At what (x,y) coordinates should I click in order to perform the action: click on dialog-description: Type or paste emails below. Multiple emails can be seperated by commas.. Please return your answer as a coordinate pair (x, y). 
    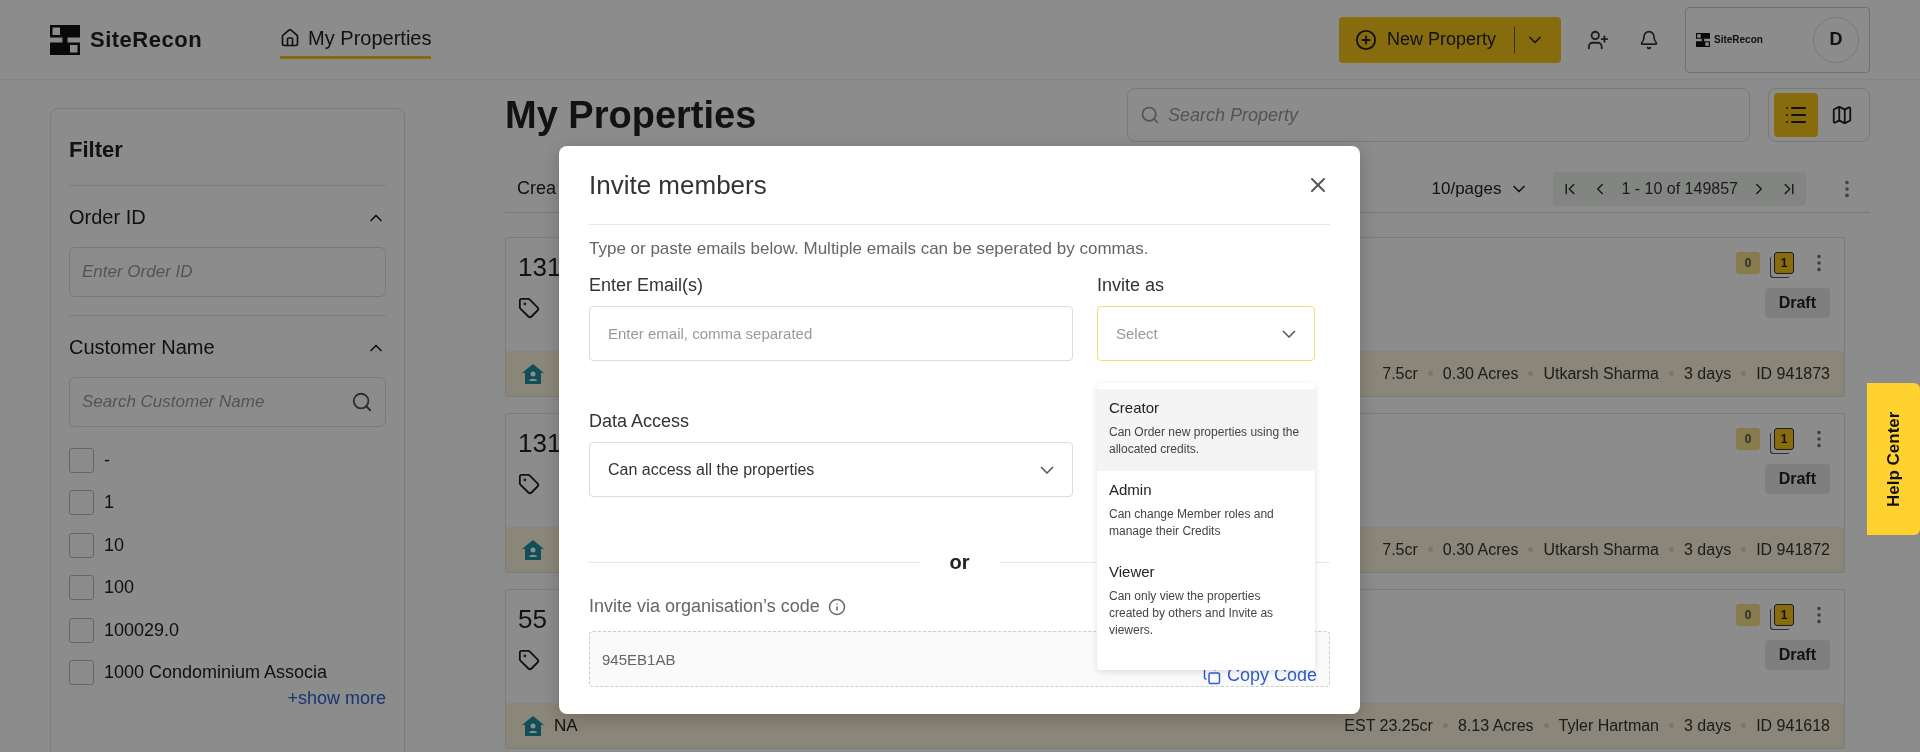
    Looking at the image, I should click on (869, 249).